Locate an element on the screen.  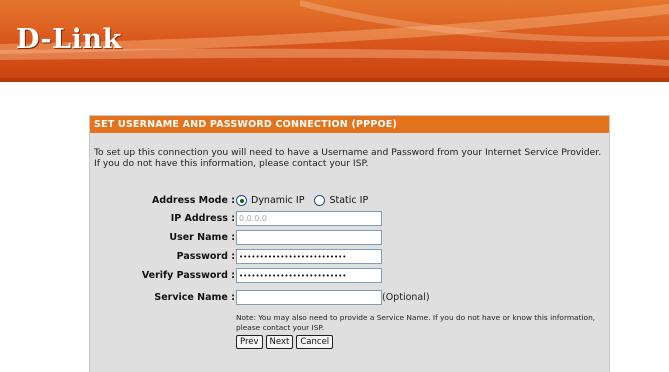
address-mode-row: Address Mode : Dynamic IP Static IP is located at coordinates (349, 200).